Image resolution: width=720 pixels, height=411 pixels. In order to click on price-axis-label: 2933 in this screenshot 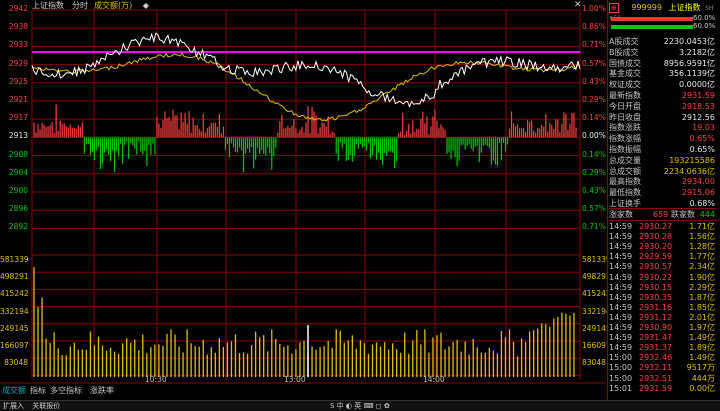, I will do `click(18, 45)`.